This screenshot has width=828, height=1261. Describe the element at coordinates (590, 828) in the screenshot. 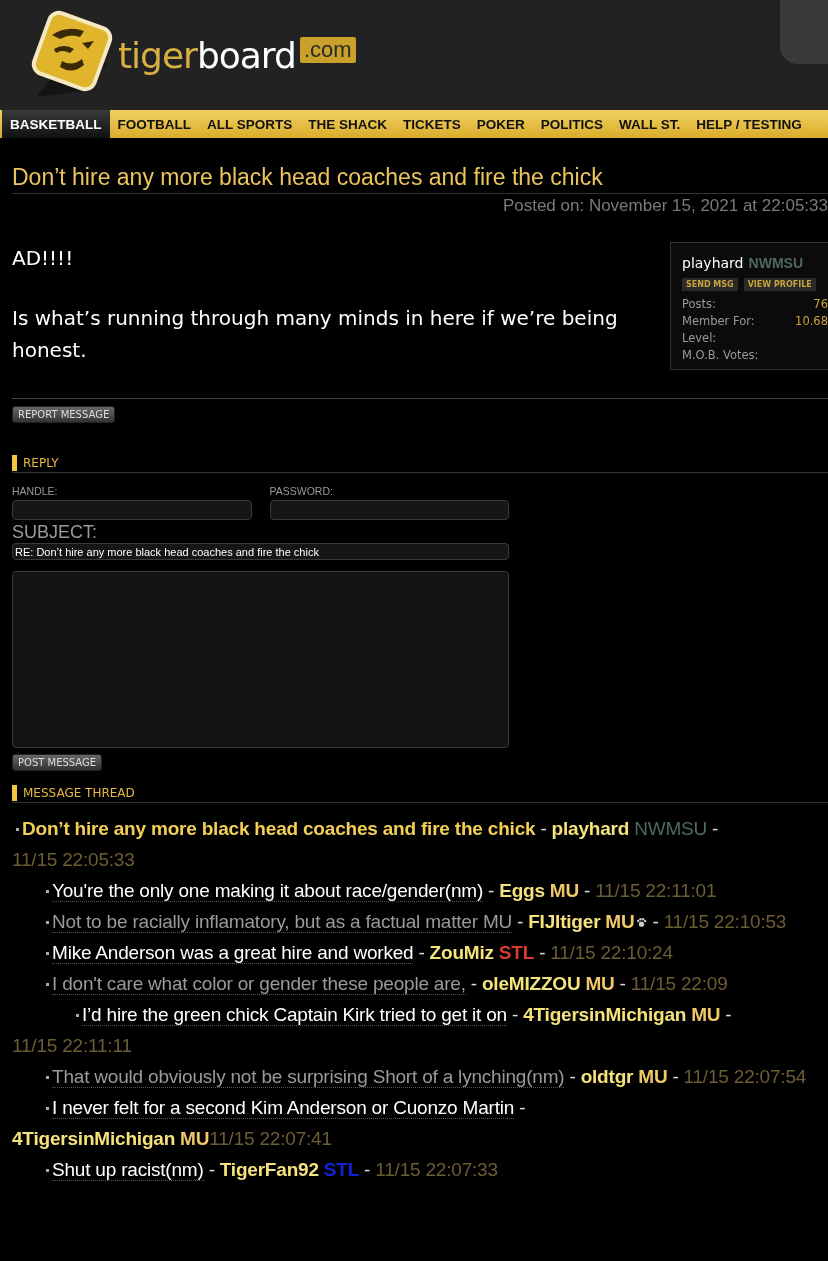

I see `author-name: playhard` at that location.